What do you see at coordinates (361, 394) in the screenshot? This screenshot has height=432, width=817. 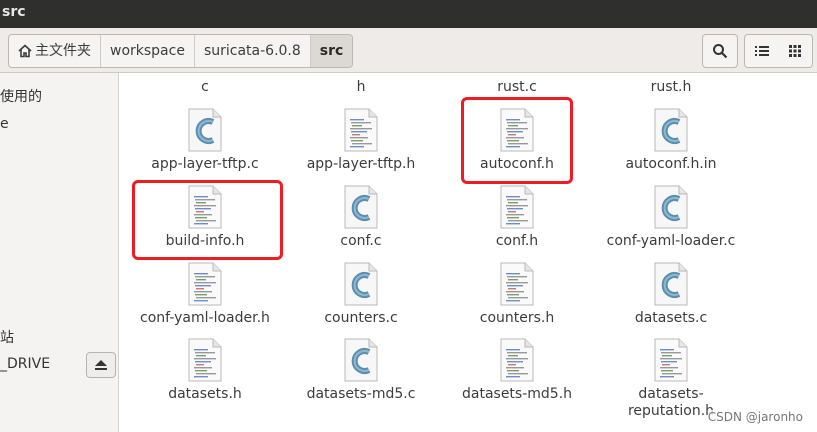 I see `file-label: datasets-md5.c` at bounding box center [361, 394].